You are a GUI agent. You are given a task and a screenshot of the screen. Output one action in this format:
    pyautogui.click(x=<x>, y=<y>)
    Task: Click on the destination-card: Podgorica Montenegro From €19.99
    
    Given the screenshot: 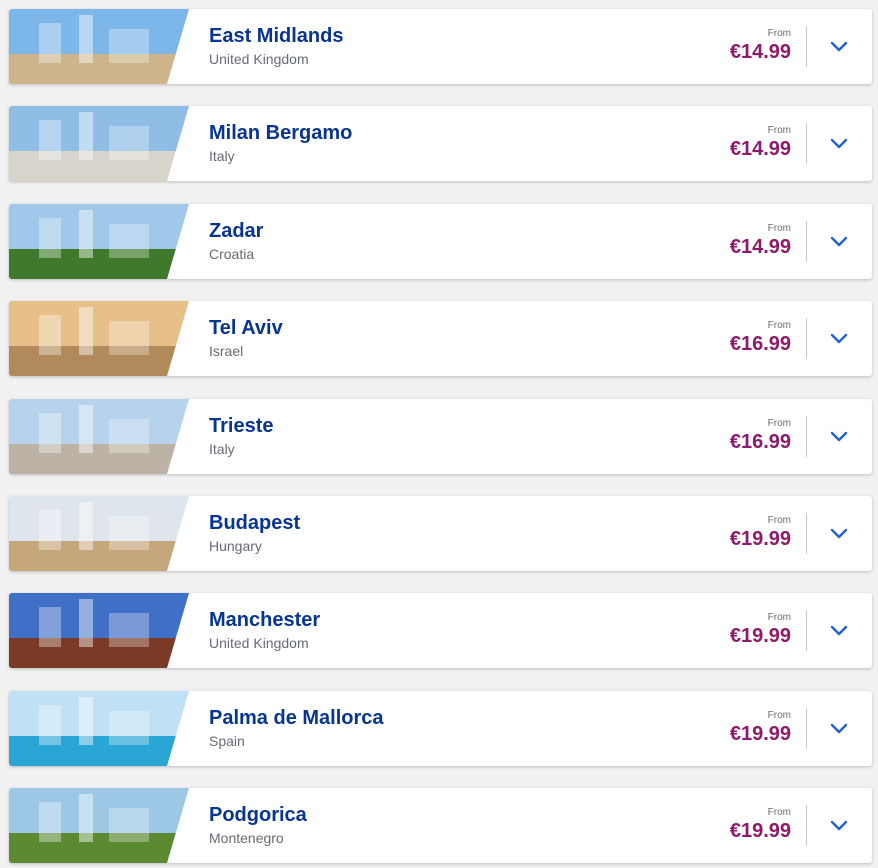 What is the action you would take?
    pyautogui.click(x=440, y=825)
    